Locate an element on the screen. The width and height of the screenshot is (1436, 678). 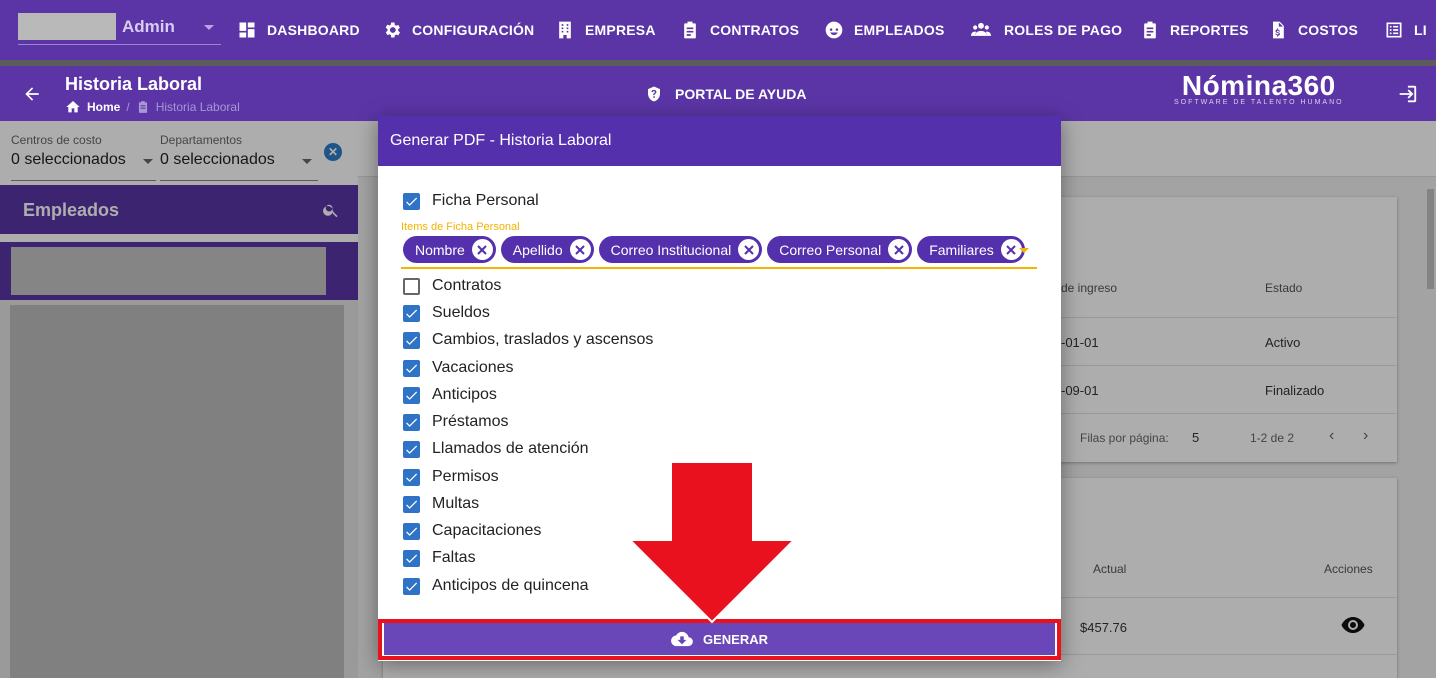
red-arrow-annotation is located at coordinates (712, 543).